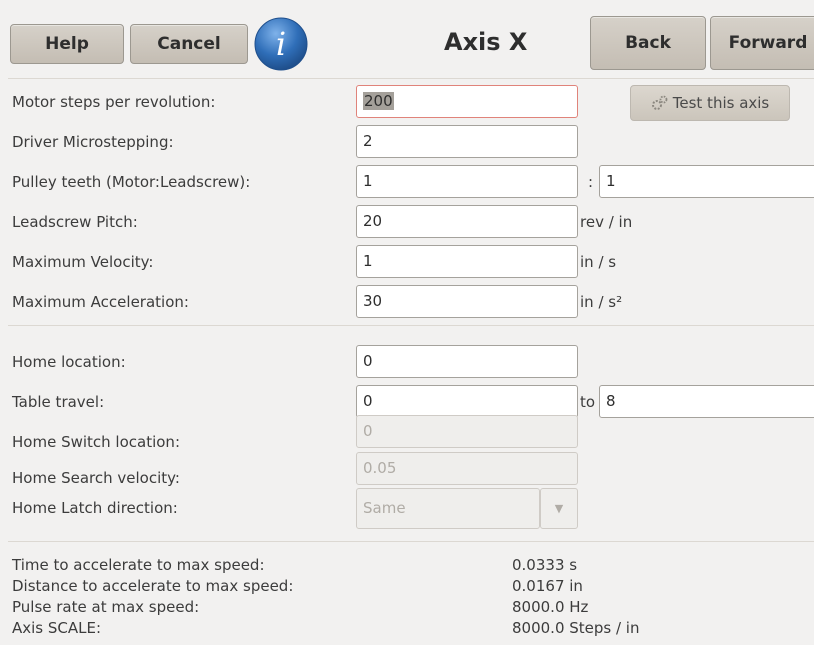 The image size is (814, 645). What do you see at coordinates (69, 362) in the screenshot?
I see `home-location-label: Home location:` at bounding box center [69, 362].